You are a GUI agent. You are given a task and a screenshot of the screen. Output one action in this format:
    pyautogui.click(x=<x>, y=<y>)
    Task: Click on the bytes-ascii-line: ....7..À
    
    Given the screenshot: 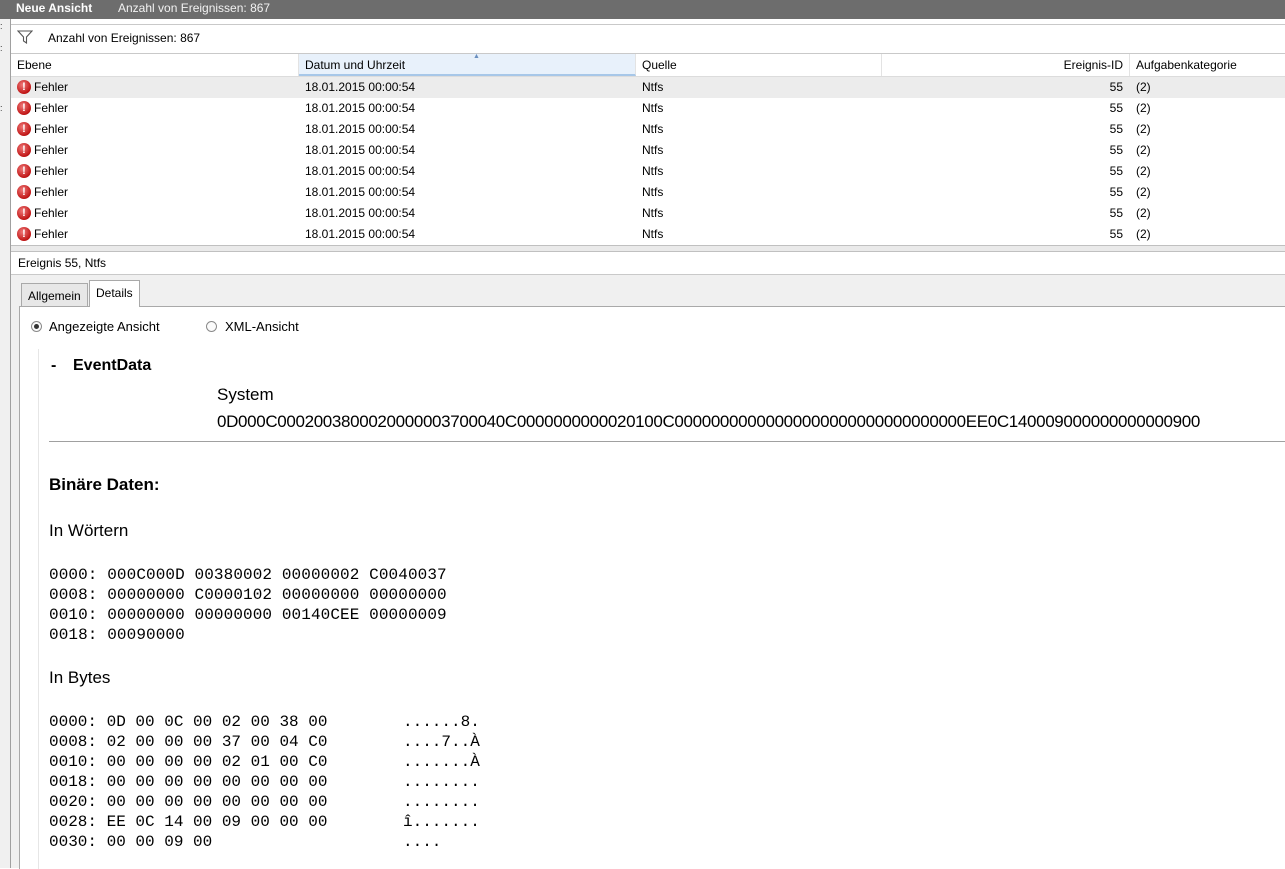 What is the action you would take?
    pyautogui.click(x=441, y=742)
    